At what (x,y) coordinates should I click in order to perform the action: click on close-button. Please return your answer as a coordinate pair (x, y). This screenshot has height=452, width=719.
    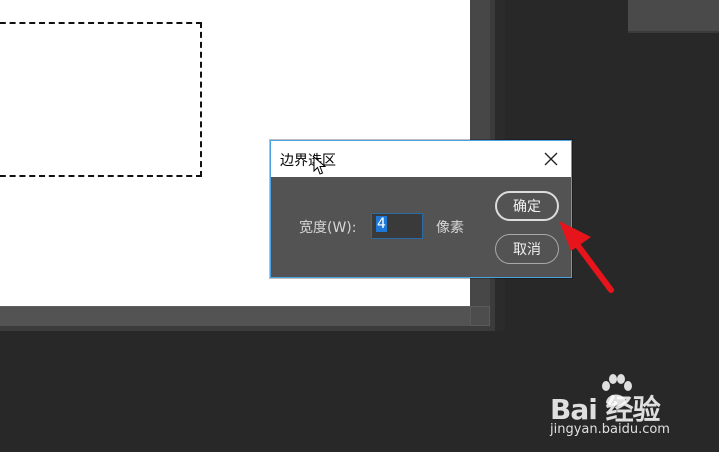
    Looking at the image, I should click on (551, 159).